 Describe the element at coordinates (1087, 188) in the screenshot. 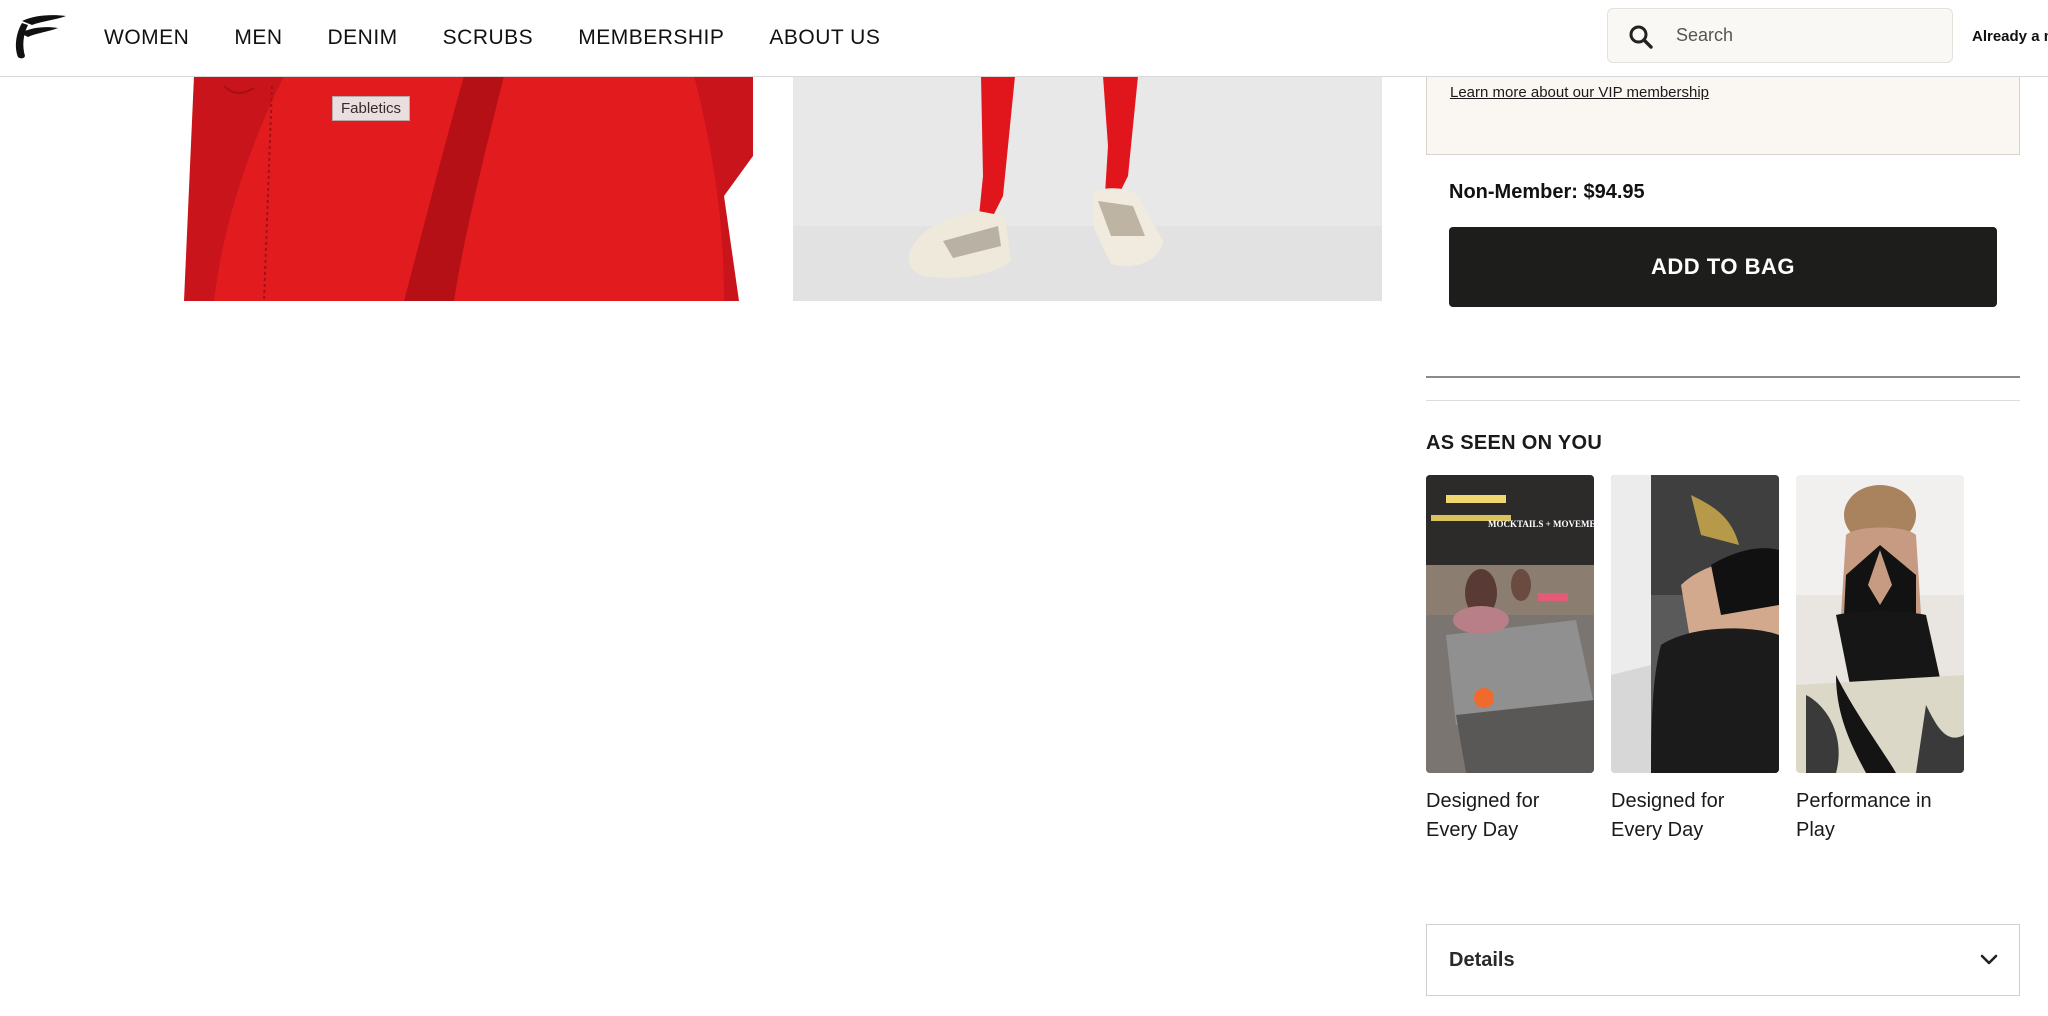

I see `product-image-model` at that location.